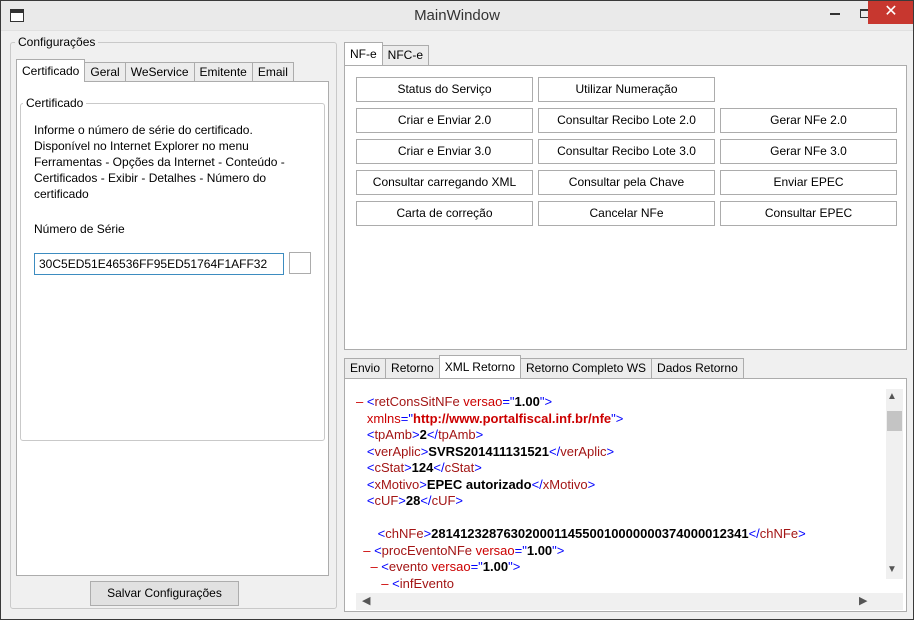 The width and height of the screenshot is (914, 620). Describe the element at coordinates (272, 72) in the screenshot. I see `tab-email: Email` at that location.